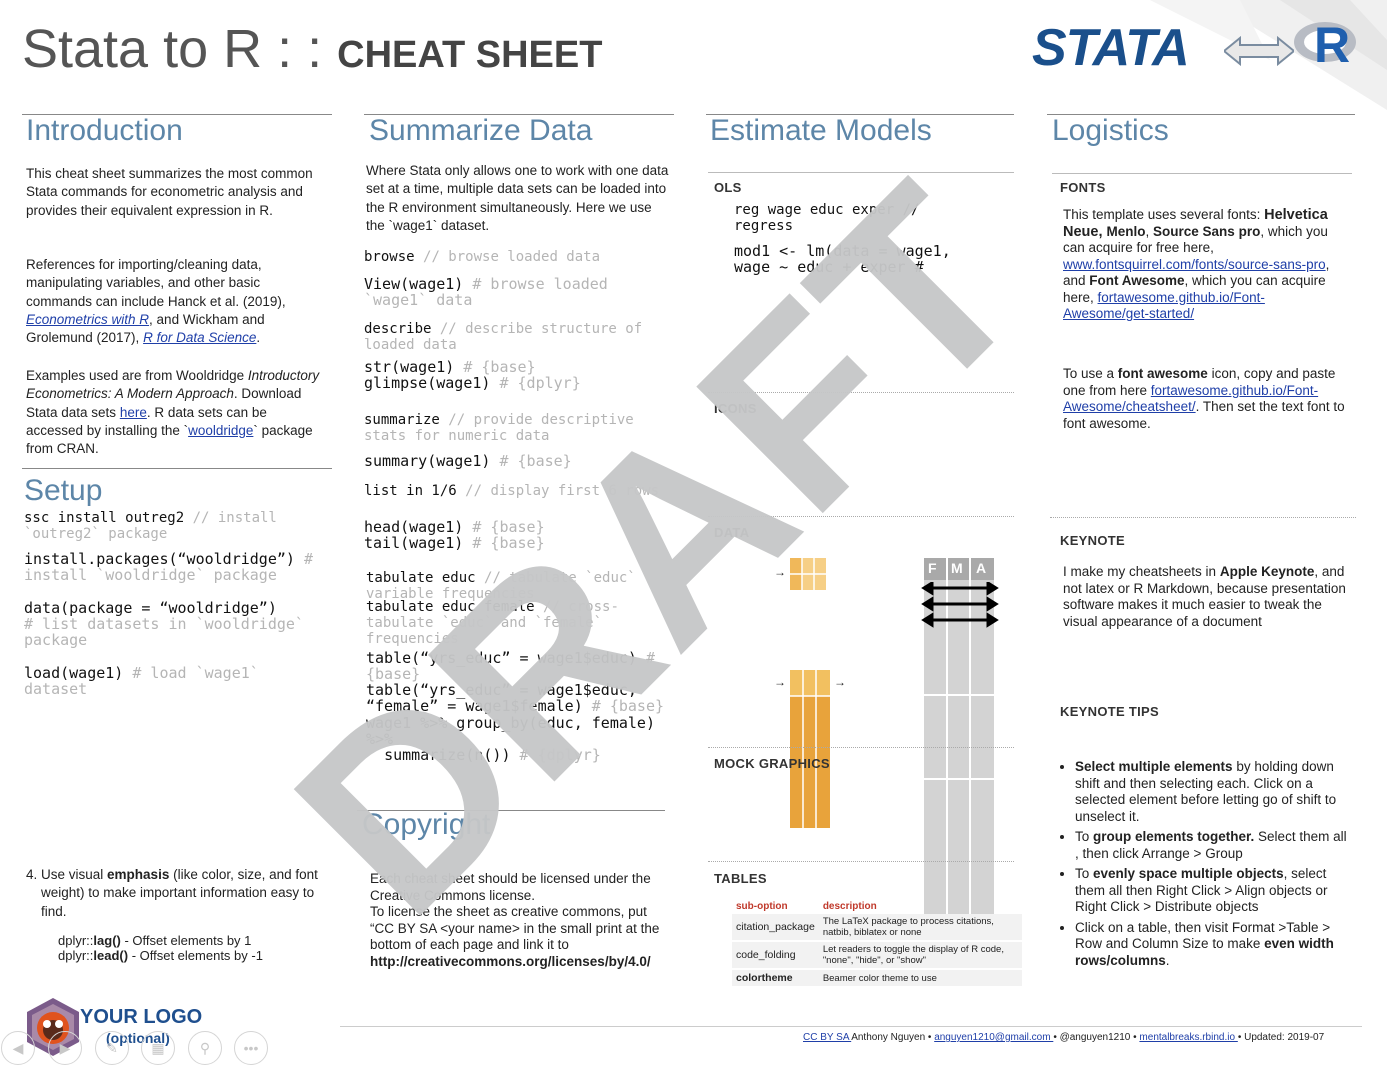  Describe the element at coordinates (932, 568) in the screenshot. I see `fma-f: F` at that location.